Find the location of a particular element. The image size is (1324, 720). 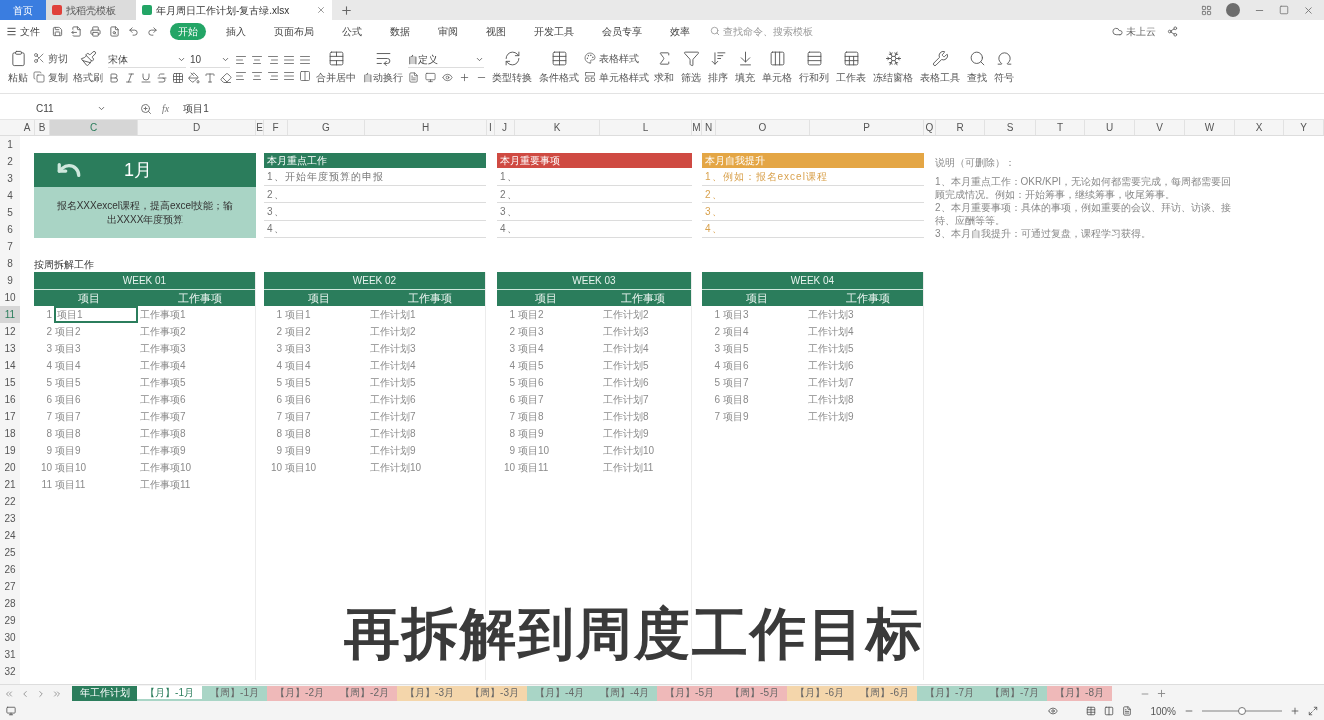

ribbon-button: 填充 is located at coordinates (745, 67).